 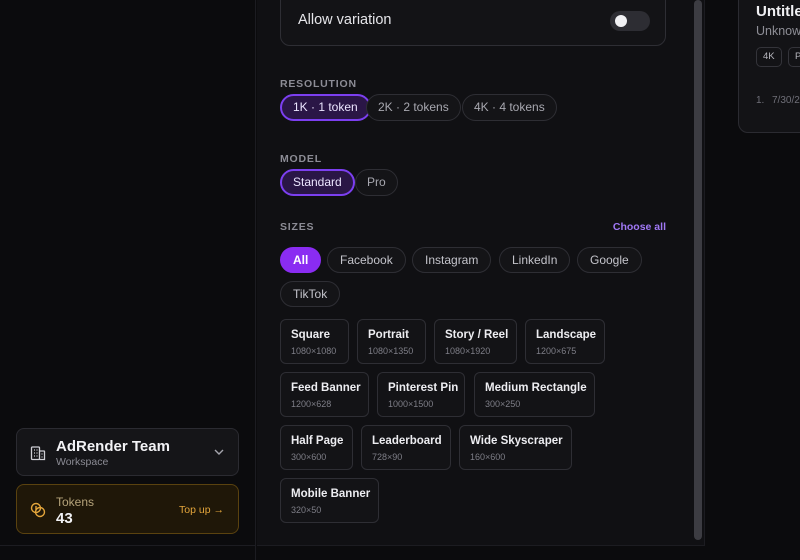 What do you see at coordinates (311, 404) in the screenshot?
I see `size-dimensions: 1200×628` at bounding box center [311, 404].